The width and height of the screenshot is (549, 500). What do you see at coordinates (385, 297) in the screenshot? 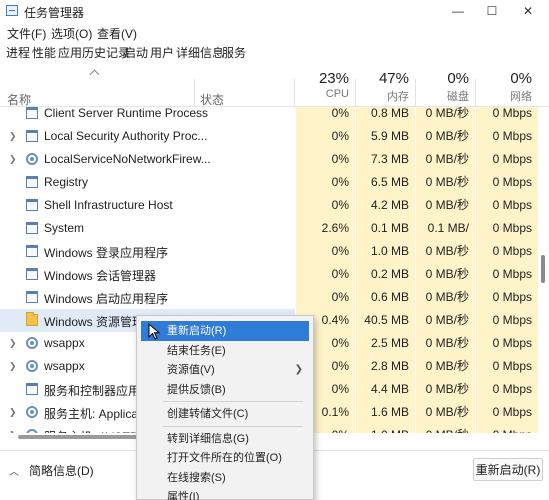
I see `memory-value: 0.6 MB` at bounding box center [385, 297].